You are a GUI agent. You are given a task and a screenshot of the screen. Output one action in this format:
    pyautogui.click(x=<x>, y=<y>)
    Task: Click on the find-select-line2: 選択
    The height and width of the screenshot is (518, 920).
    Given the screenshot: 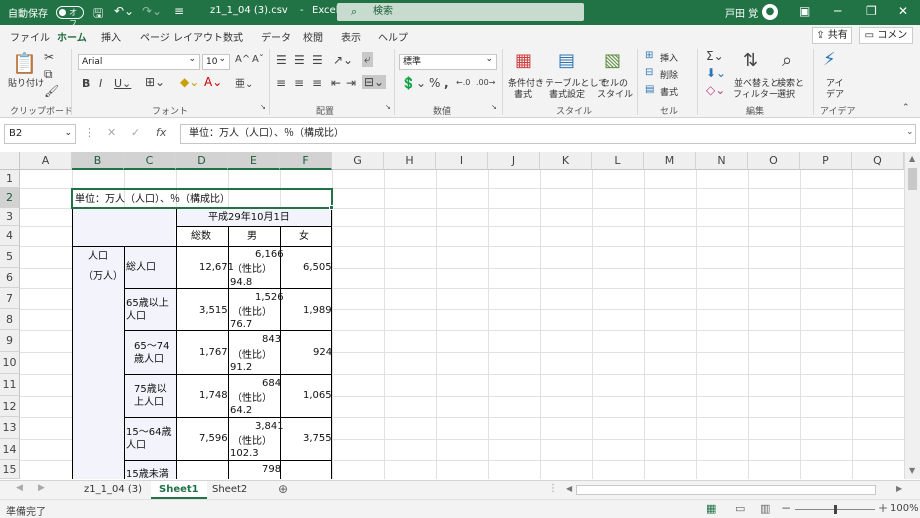 What is the action you would take?
    pyautogui.click(x=786, y=93)
    